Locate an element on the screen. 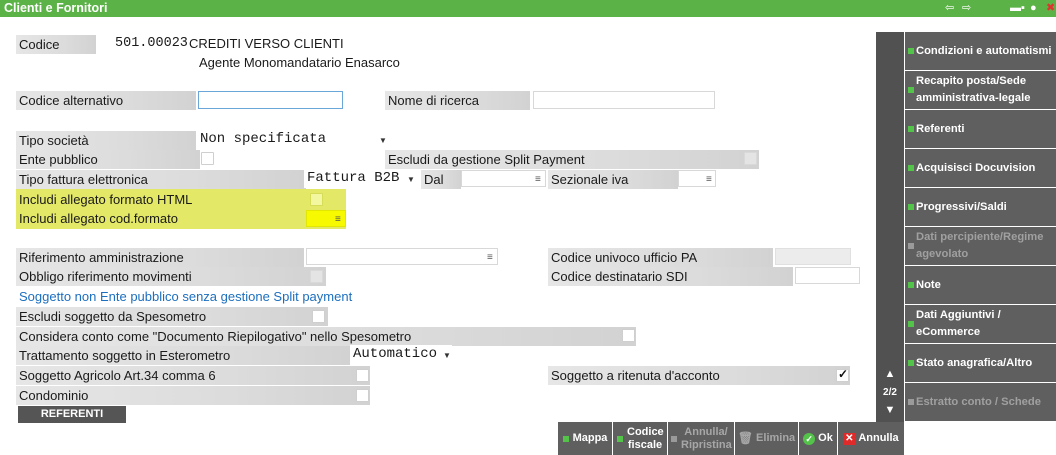 This screenshot has width=1056, height=455. sidebar-estratto-conto: Estratto conto / Schede is located at coordinates (980, 402).